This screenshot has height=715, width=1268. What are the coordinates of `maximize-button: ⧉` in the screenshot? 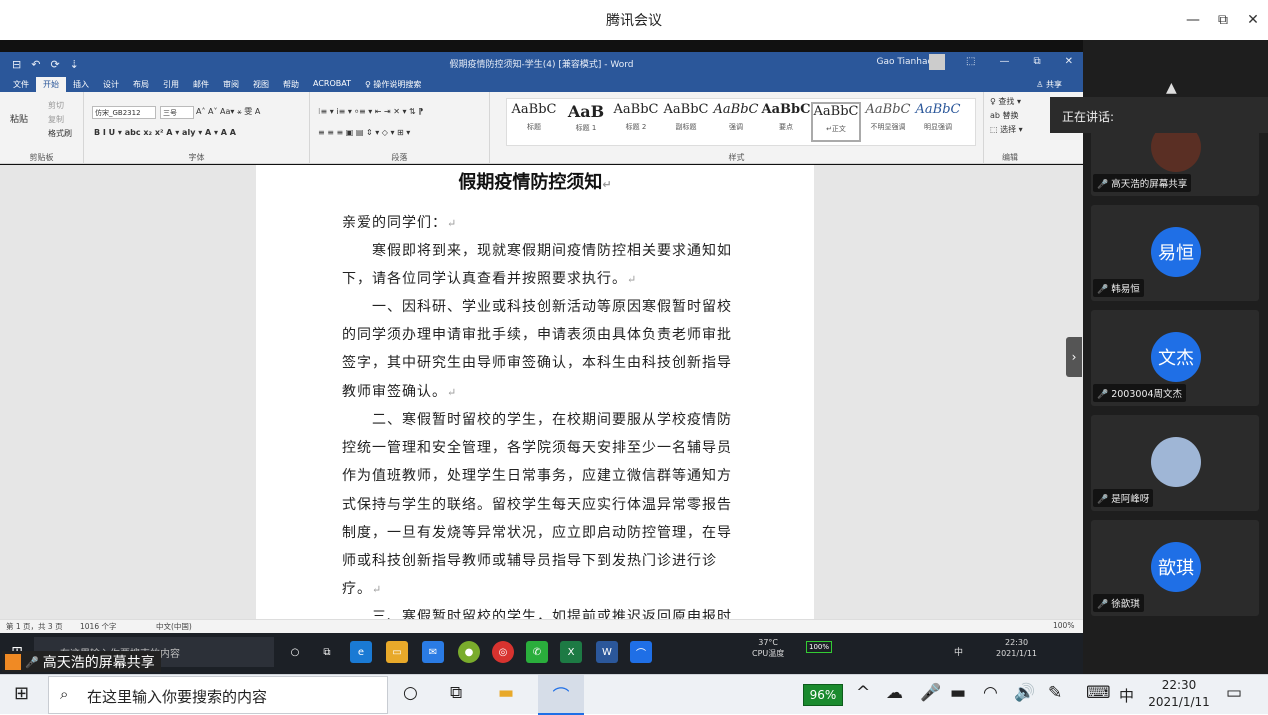 It's located at (1223, 20).